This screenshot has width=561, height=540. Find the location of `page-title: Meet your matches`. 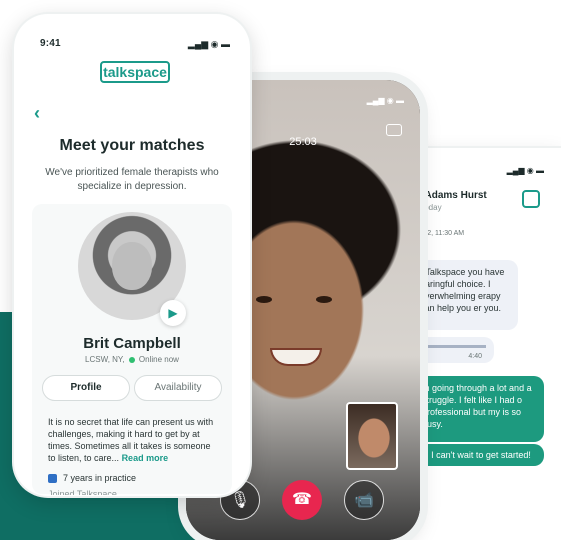

page-title: Meet your matches is located at coordinates (132, 145).